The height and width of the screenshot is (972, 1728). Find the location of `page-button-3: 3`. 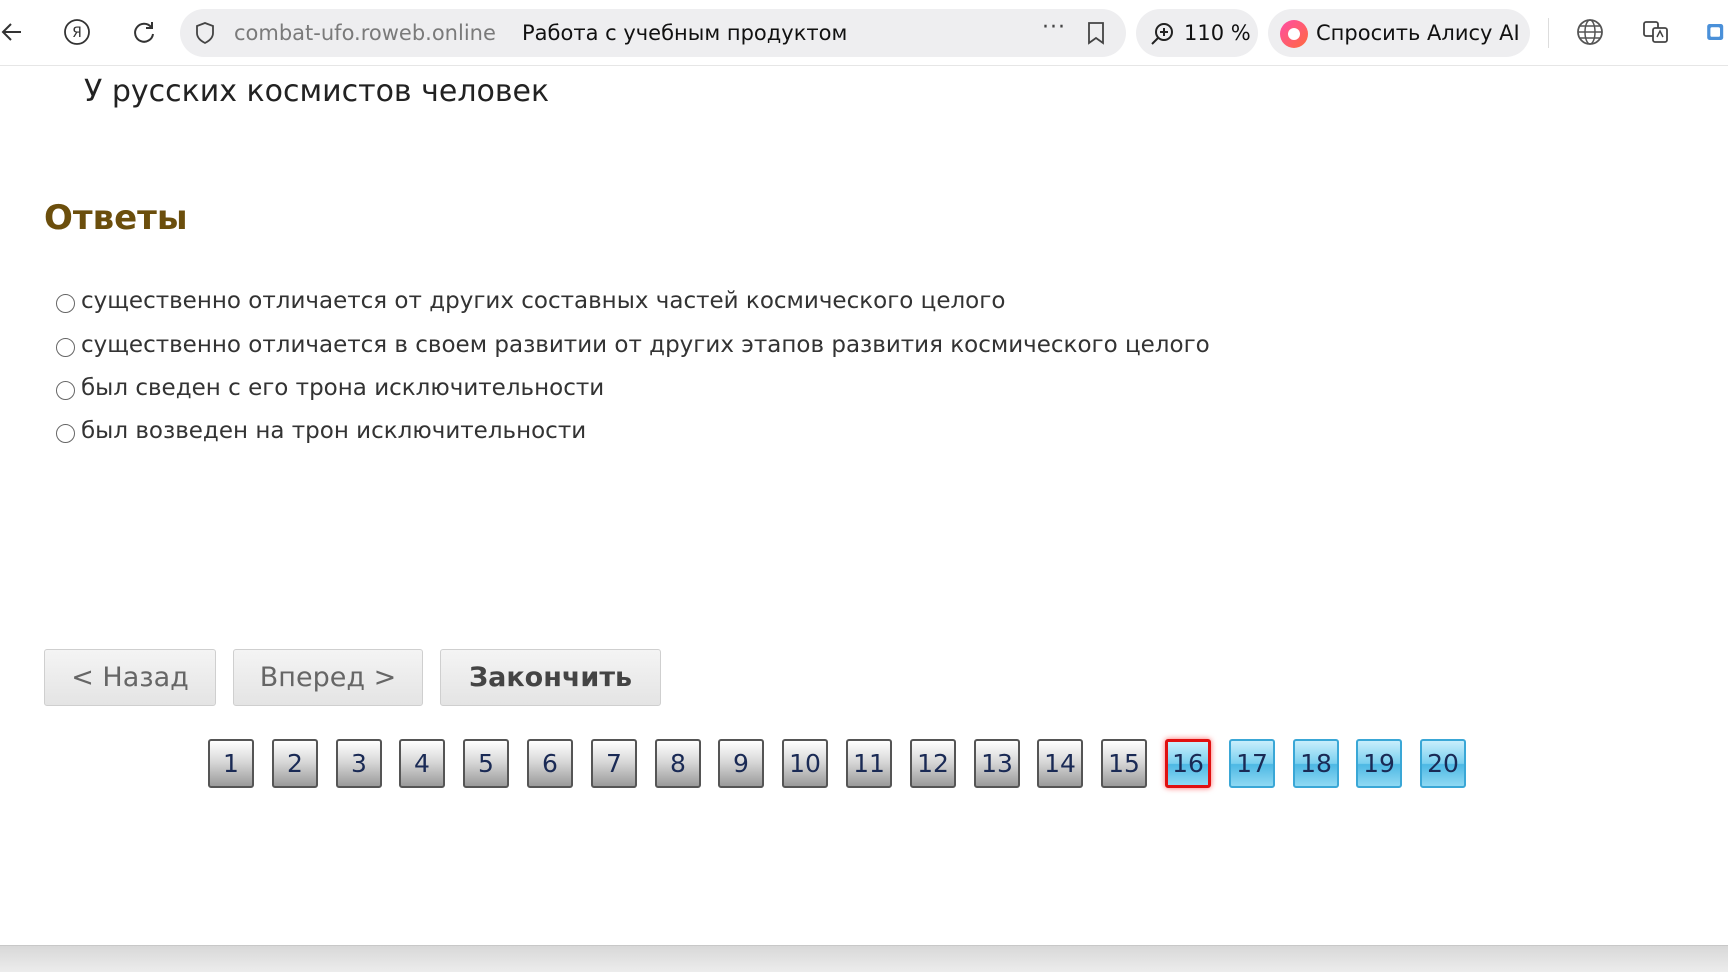

page-button-3: 3 is located at coordinates (359, 763).